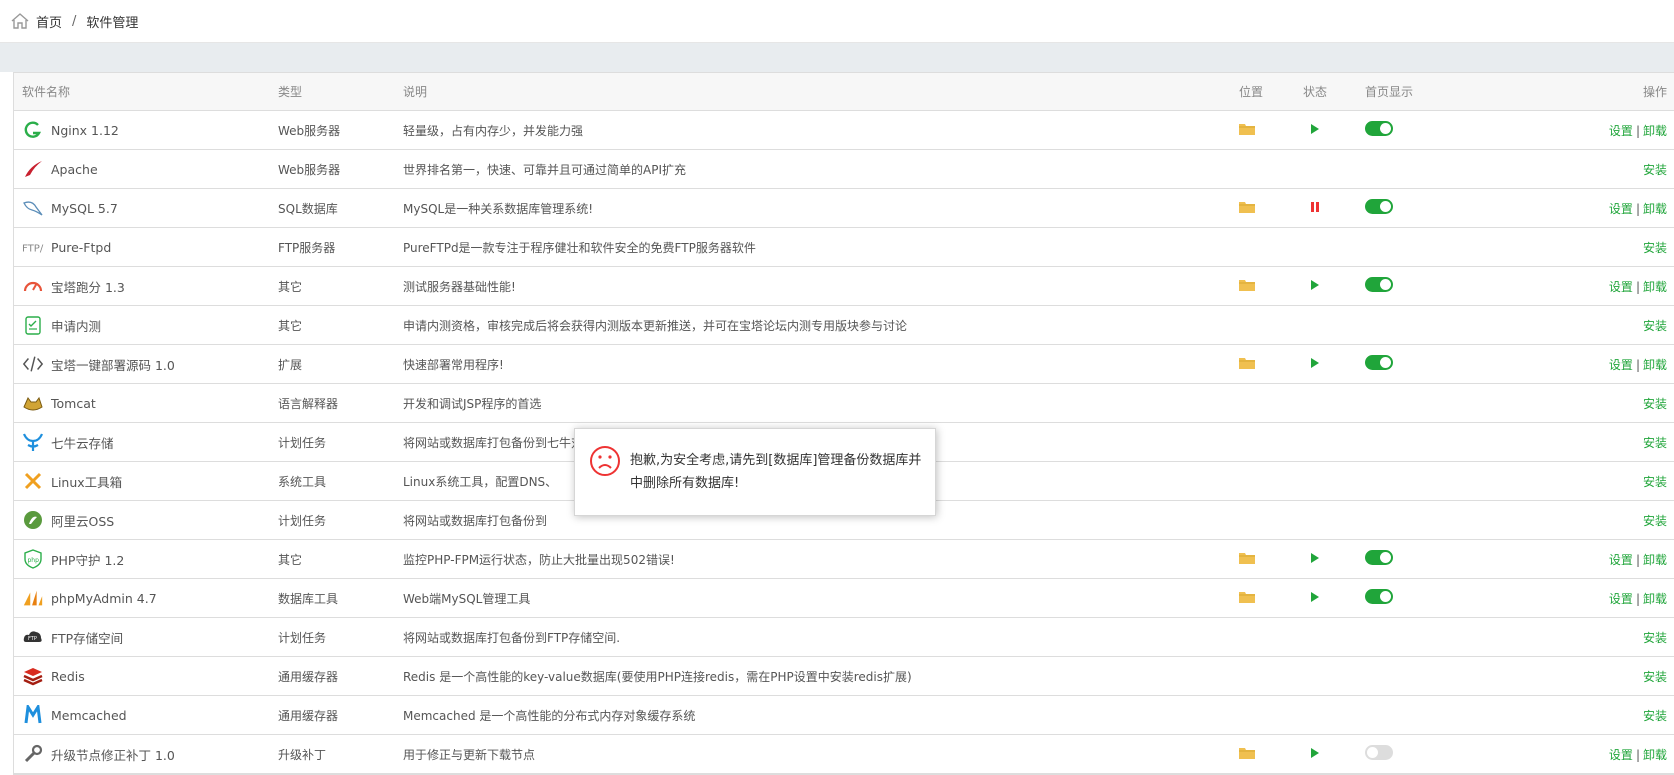  What do you see at coordinates (813, 286) in the screenshot?
I see `software-desc: 测试服务器基础性能!` at bounding box center [813, 286].